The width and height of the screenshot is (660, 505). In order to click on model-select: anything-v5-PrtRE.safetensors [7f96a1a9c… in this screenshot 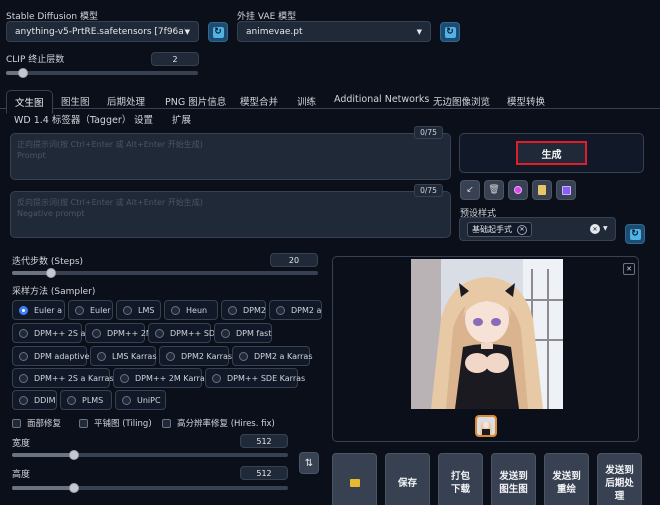, I will do `click(102, 31)`.